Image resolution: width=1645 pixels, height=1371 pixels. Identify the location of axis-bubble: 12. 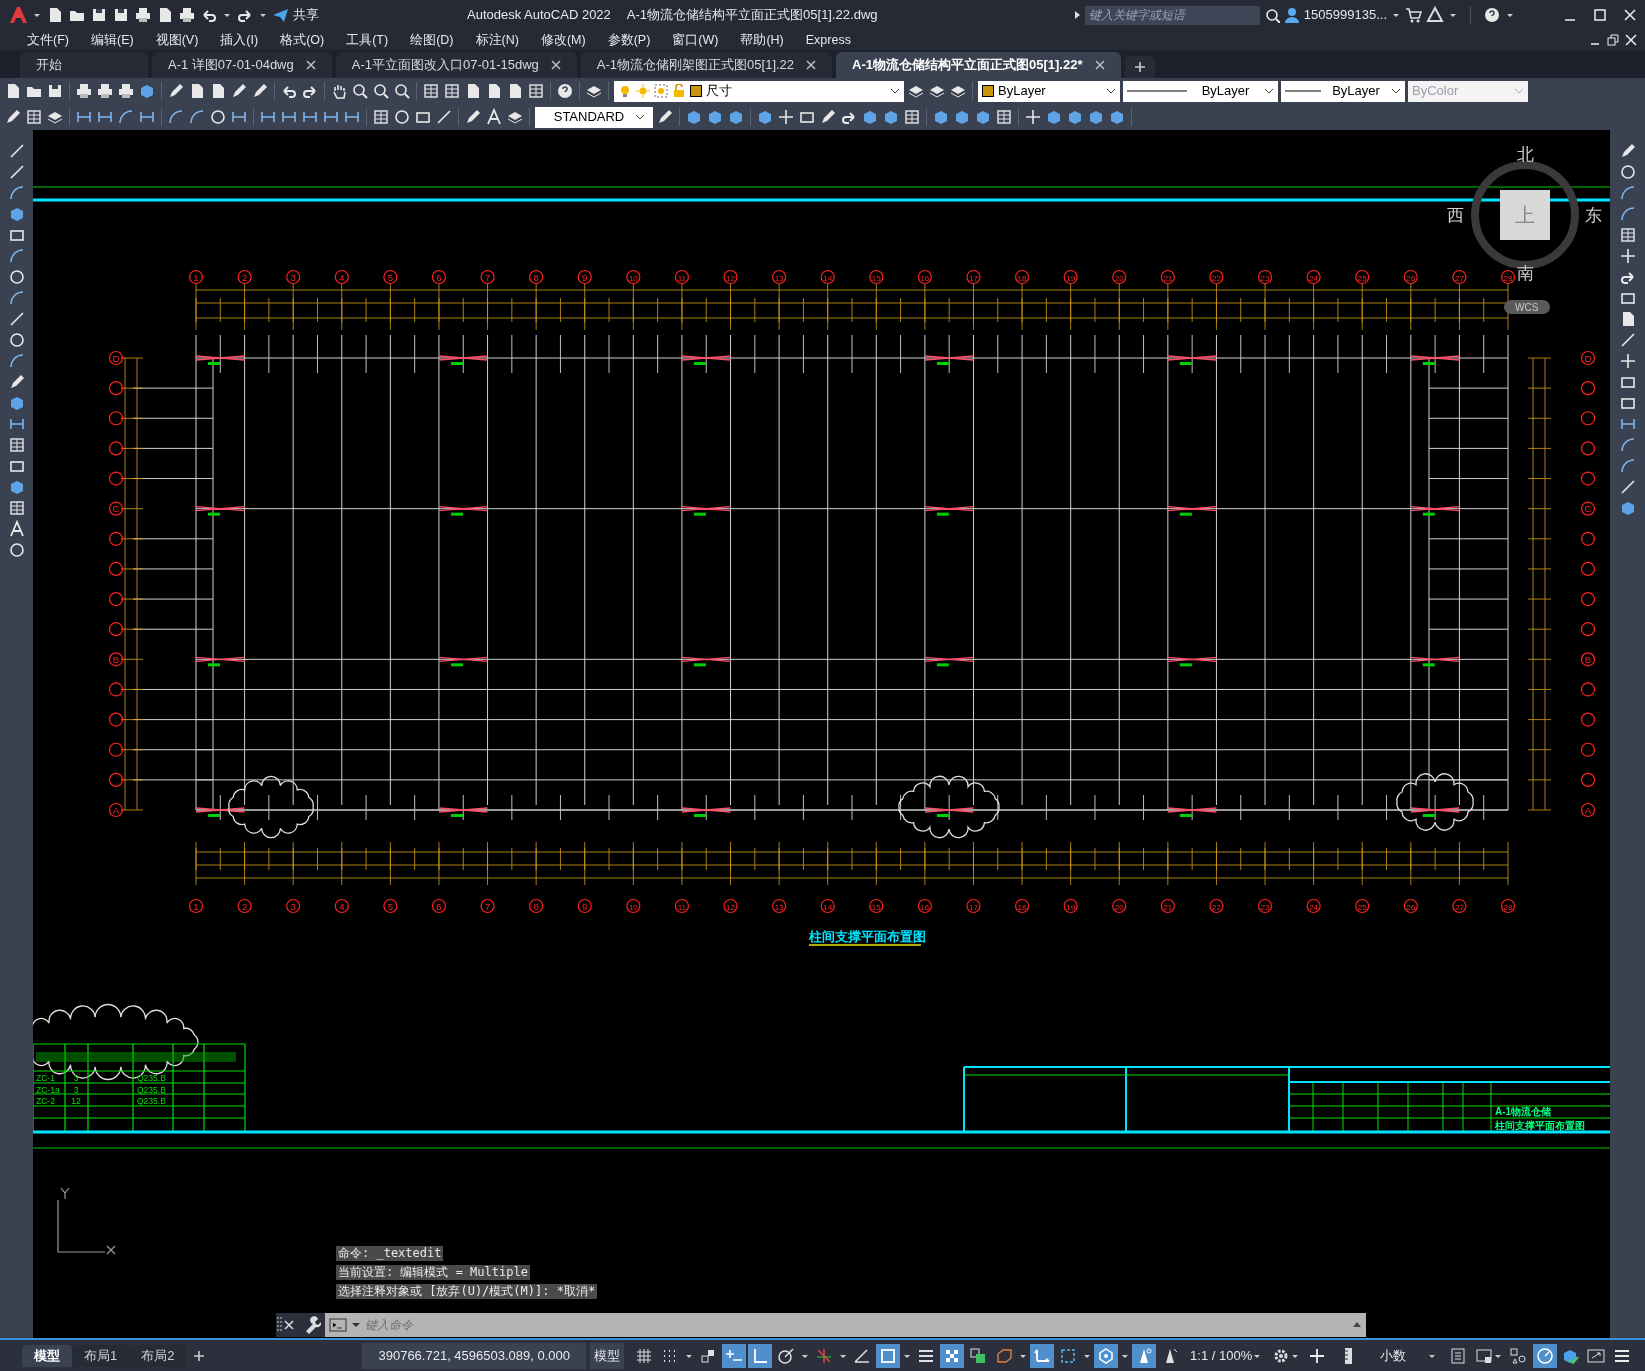
(730, 277).